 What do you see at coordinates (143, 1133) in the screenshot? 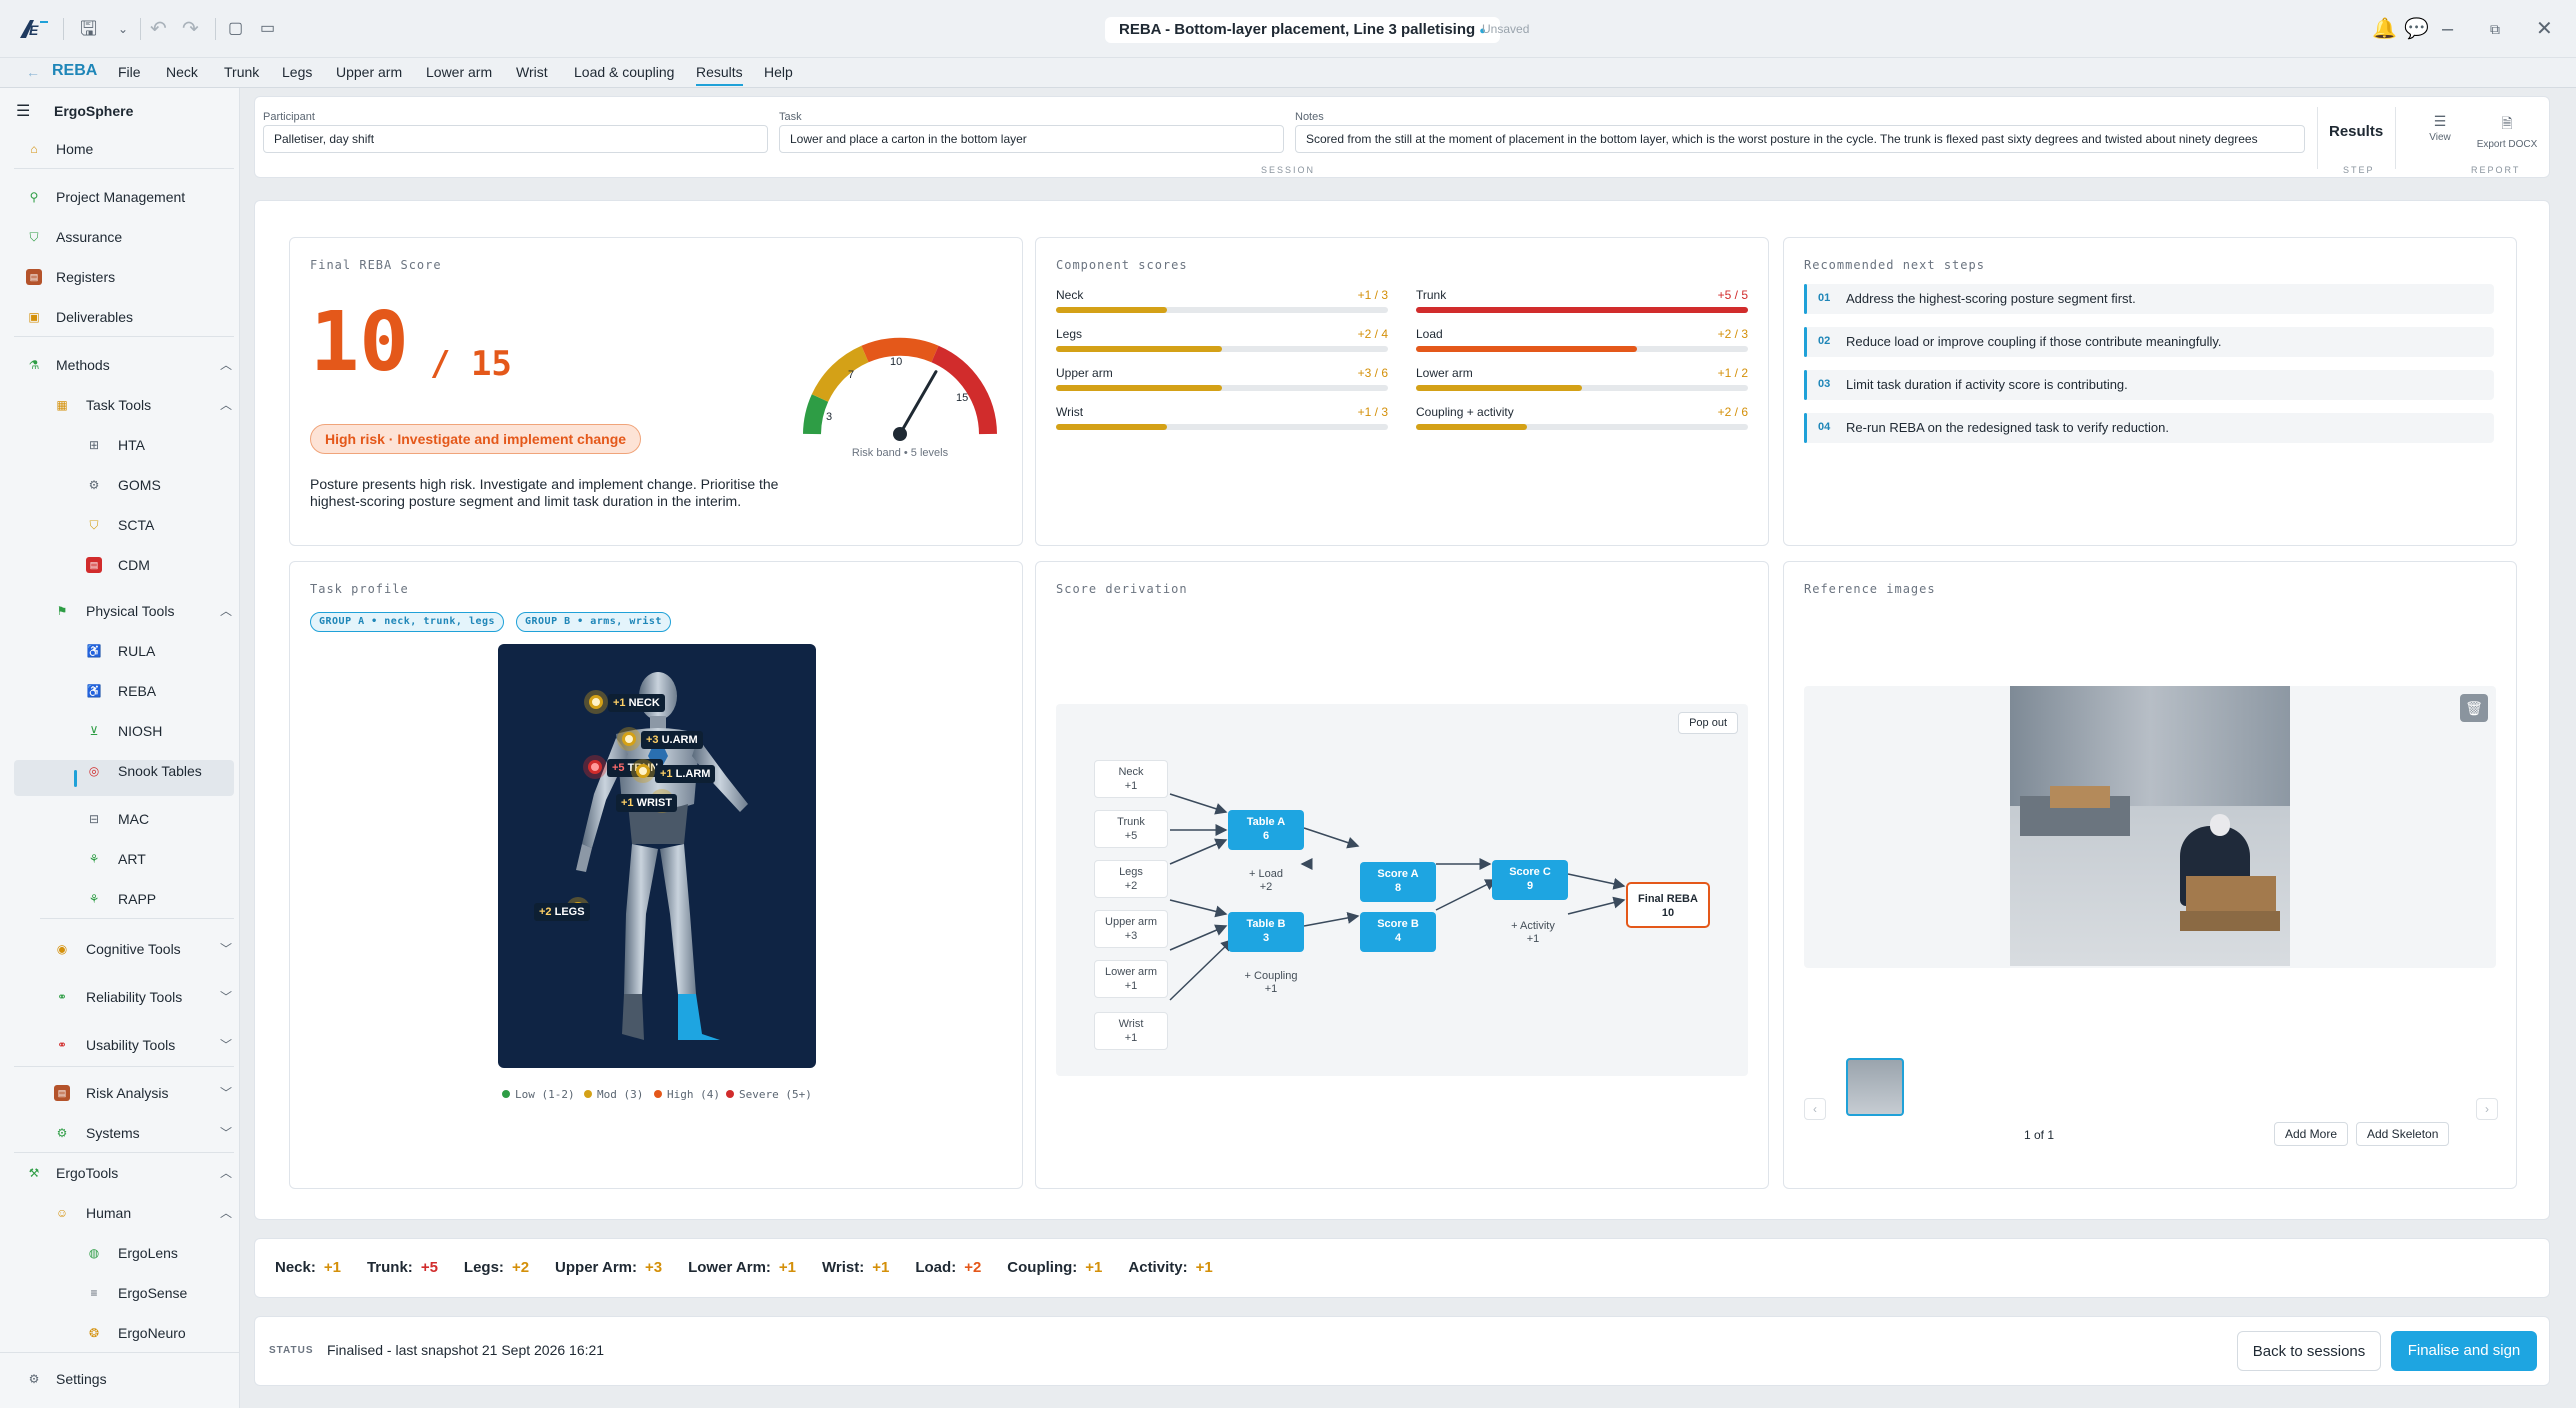
I see `sidebar-item-systems: ⚙ Systems ﹀` at bounding box center [143, 1133].